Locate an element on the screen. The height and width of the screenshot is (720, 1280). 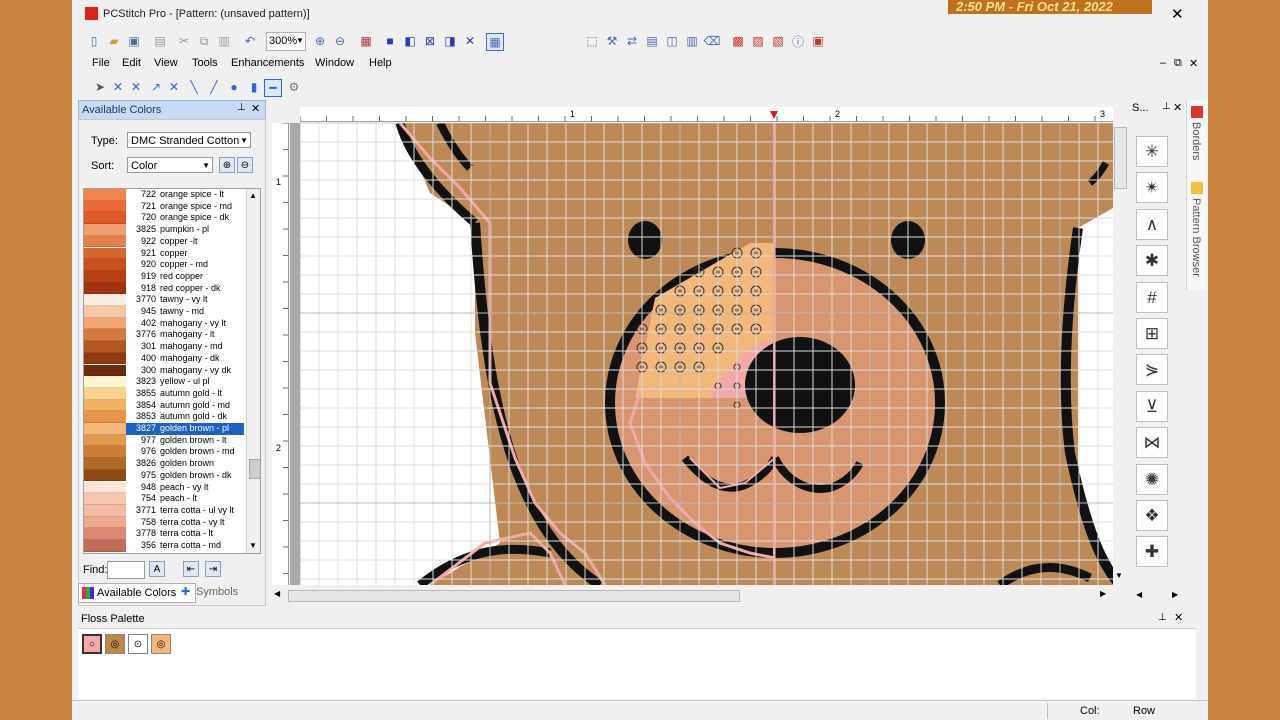
chart-icon: ▨ is located at coordinates (758, 41).